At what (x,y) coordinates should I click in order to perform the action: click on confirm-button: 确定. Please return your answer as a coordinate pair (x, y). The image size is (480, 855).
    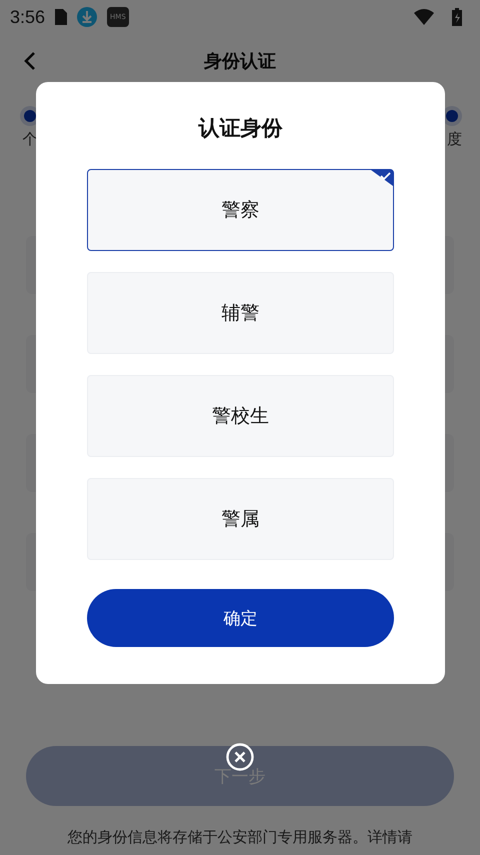
    Looking at the image, I should click on (240, 618).